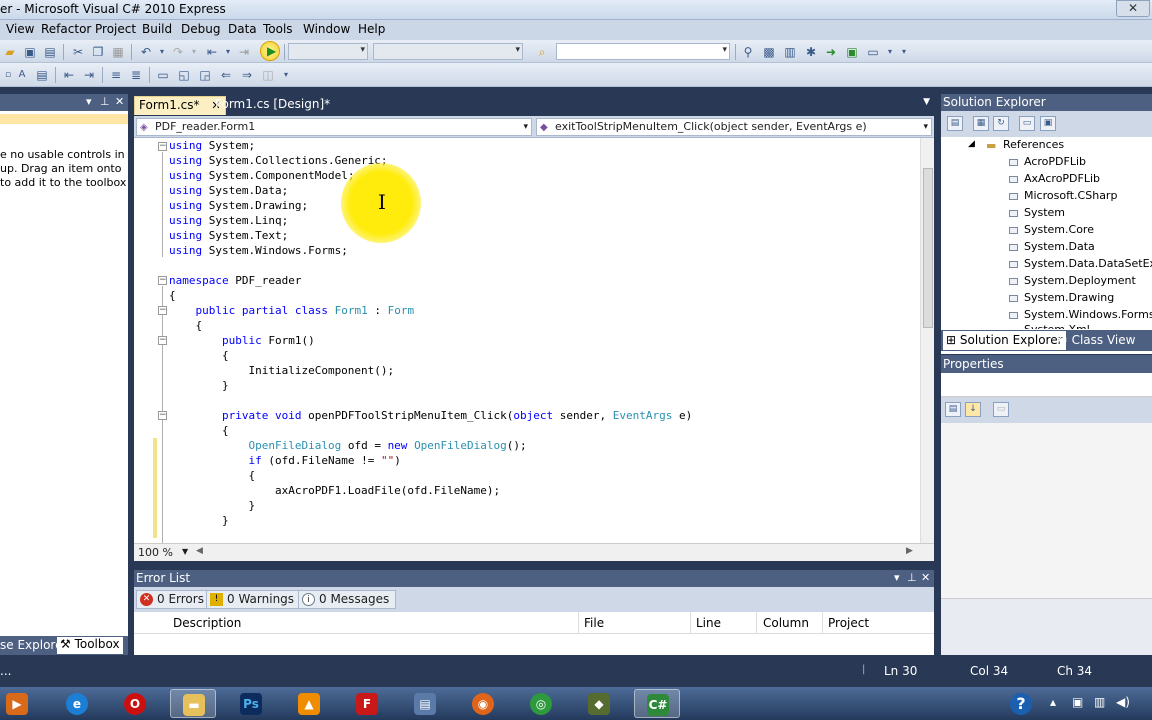 This screenshot has height=720, width=1152. Describe the element at coordinates (1021, 703) in the screenshot. I see `taskbar-help: ?` at that location.